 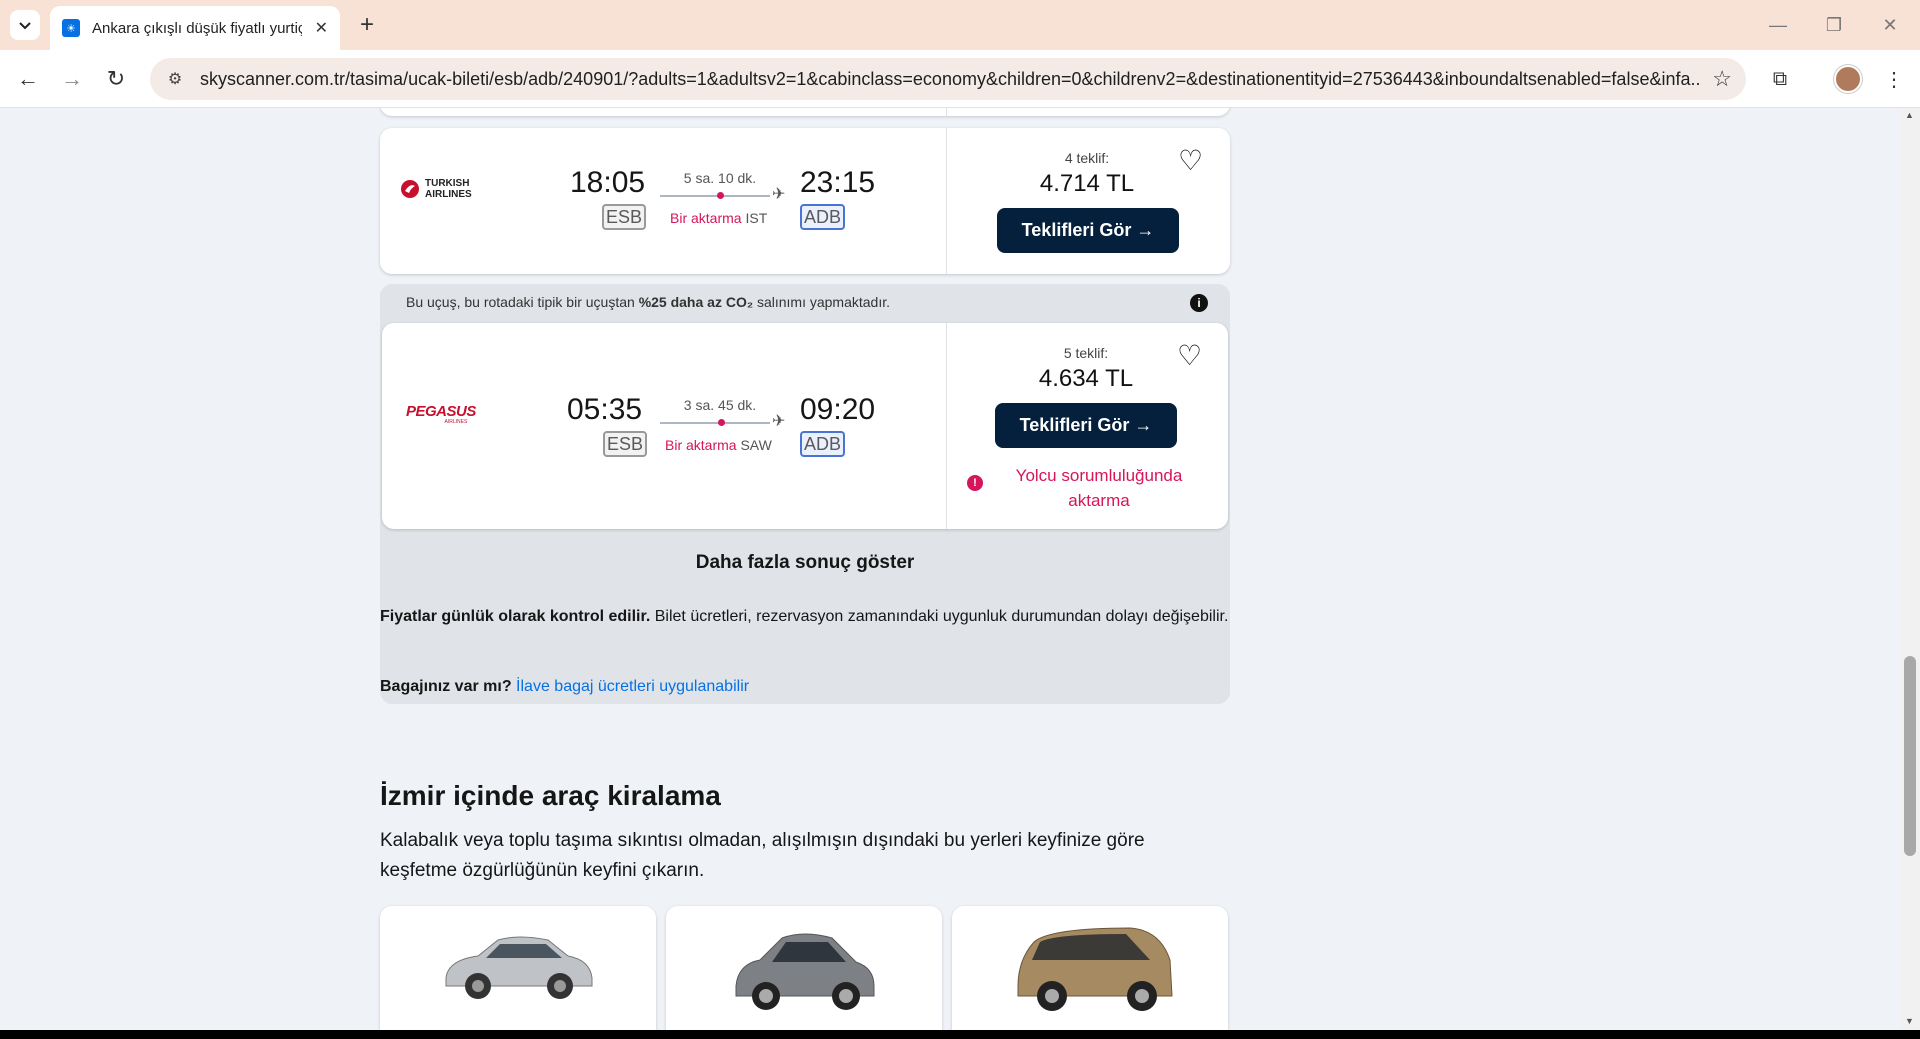 I want to click on flight-price: 4.714 TL, so click(x=1087, y=183).